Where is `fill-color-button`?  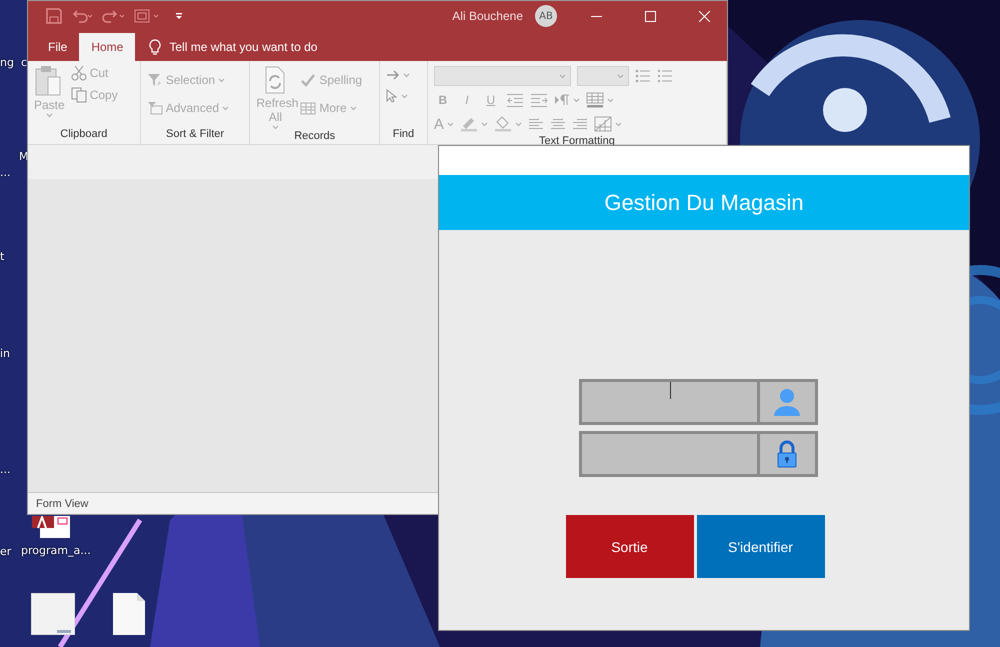 fill-color-button is located at coordinates (508, 124).